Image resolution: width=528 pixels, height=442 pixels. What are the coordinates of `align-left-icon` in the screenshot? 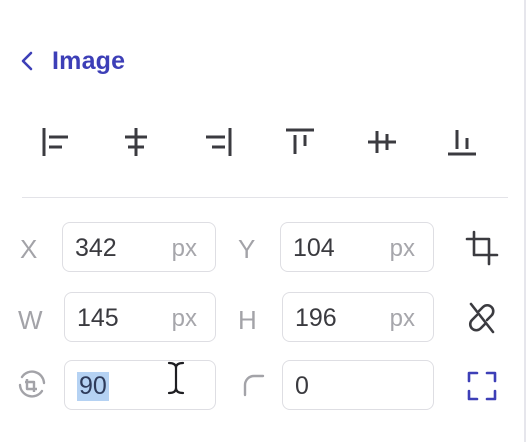 It's located at (56, 142).